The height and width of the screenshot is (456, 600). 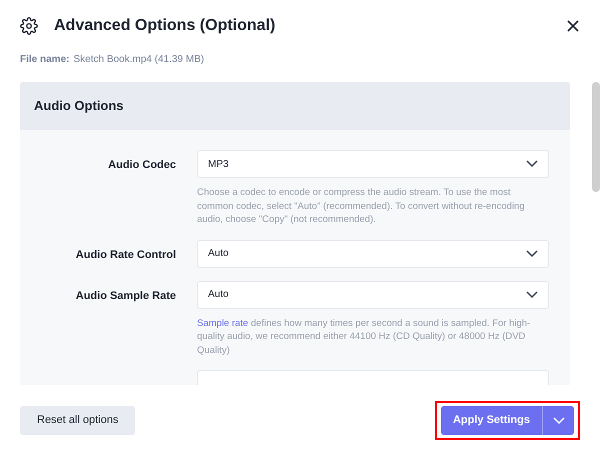 I want to click on close-icon, so click(x=573, y=26).